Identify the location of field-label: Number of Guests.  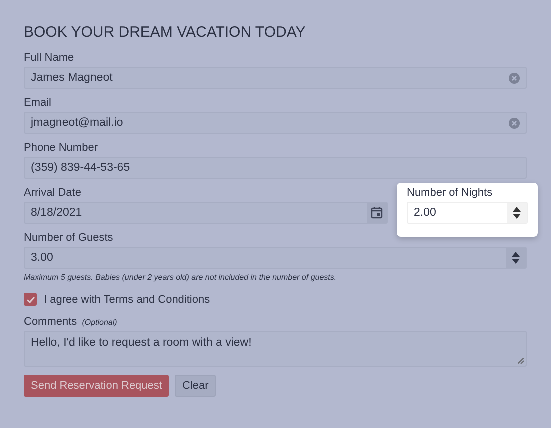
(69, 238).